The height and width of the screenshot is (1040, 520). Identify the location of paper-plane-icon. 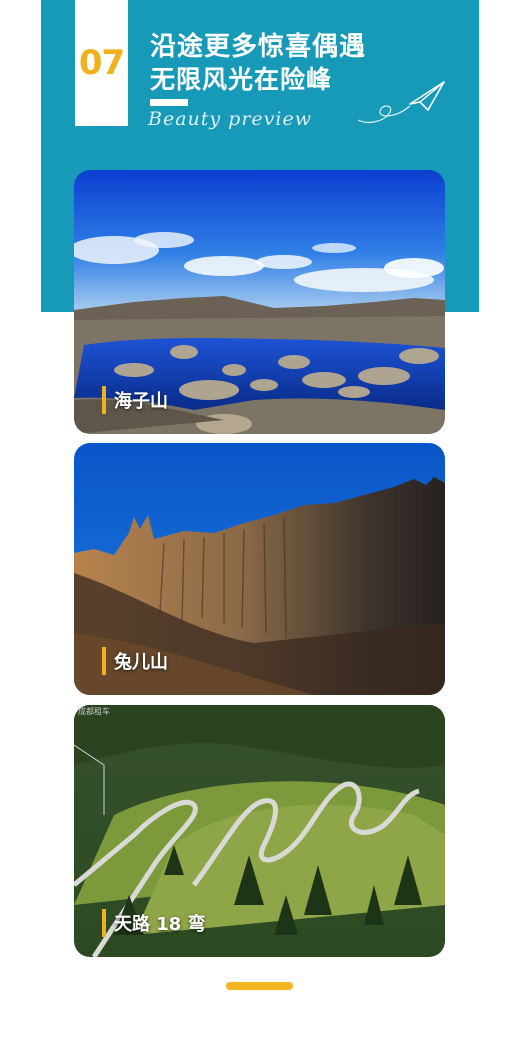
(401, 102).